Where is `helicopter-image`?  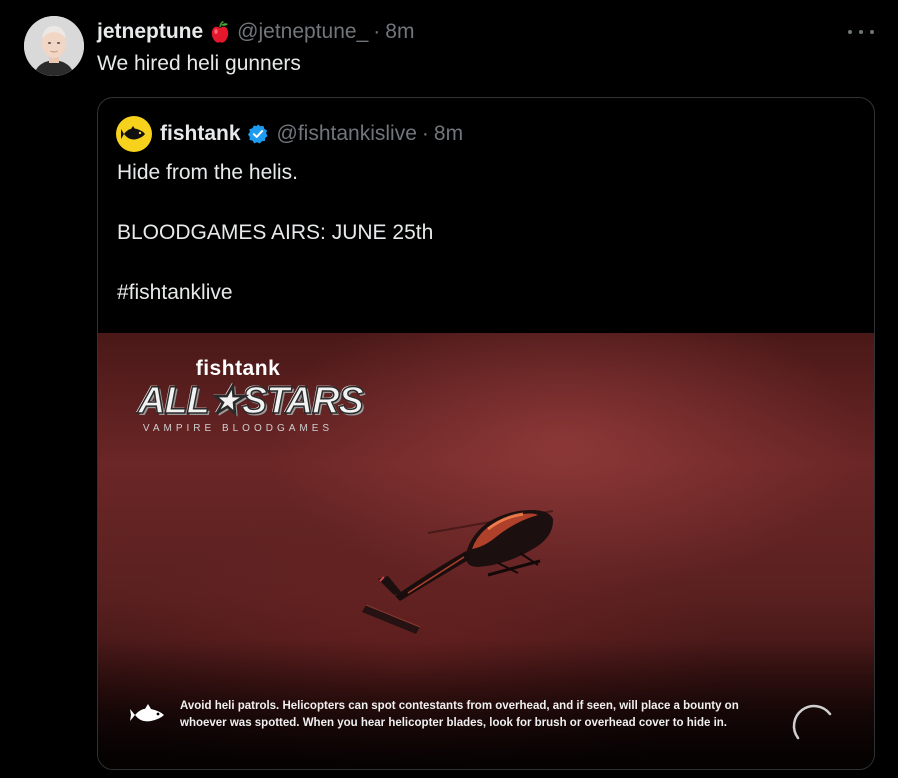
helicopter-image is located at coordinates (458, 572).